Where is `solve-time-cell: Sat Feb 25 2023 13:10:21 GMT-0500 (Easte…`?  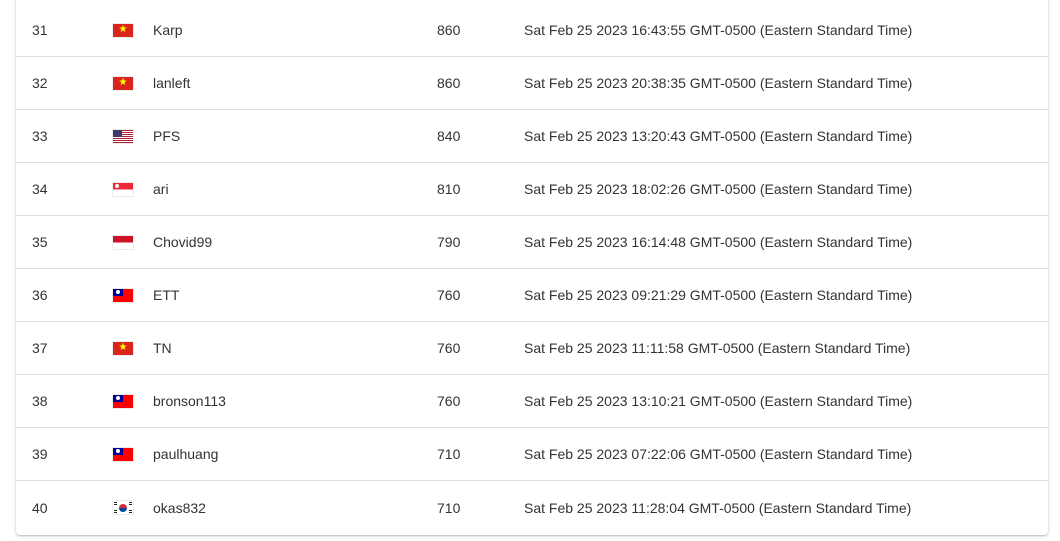 solve-time-cell: Sat Feb 25 2023 13:10:21 GMT-0500 (Easte… is located at coordinates (718, 401).